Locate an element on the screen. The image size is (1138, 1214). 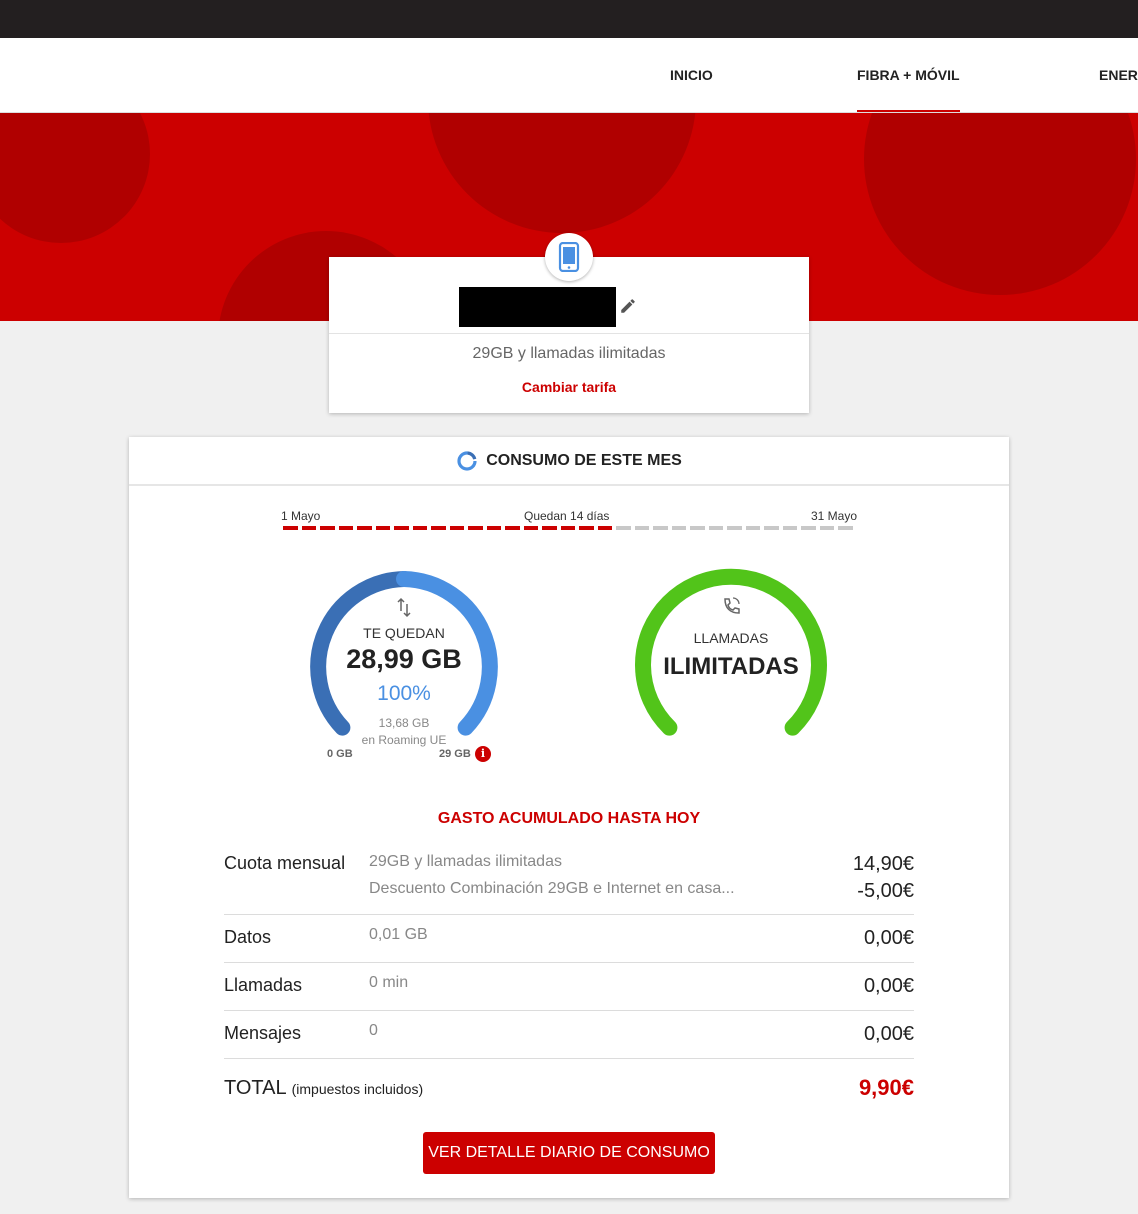
roaming-label: en Roaming UE is located at coordinates (404, 740).